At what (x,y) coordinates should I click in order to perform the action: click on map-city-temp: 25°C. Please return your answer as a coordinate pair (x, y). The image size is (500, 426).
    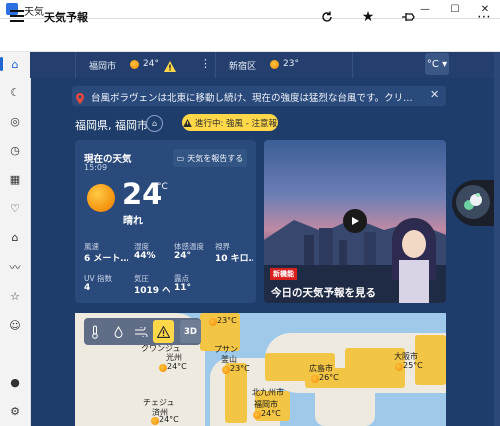
    Looking at the image, I should click on (413, 365).